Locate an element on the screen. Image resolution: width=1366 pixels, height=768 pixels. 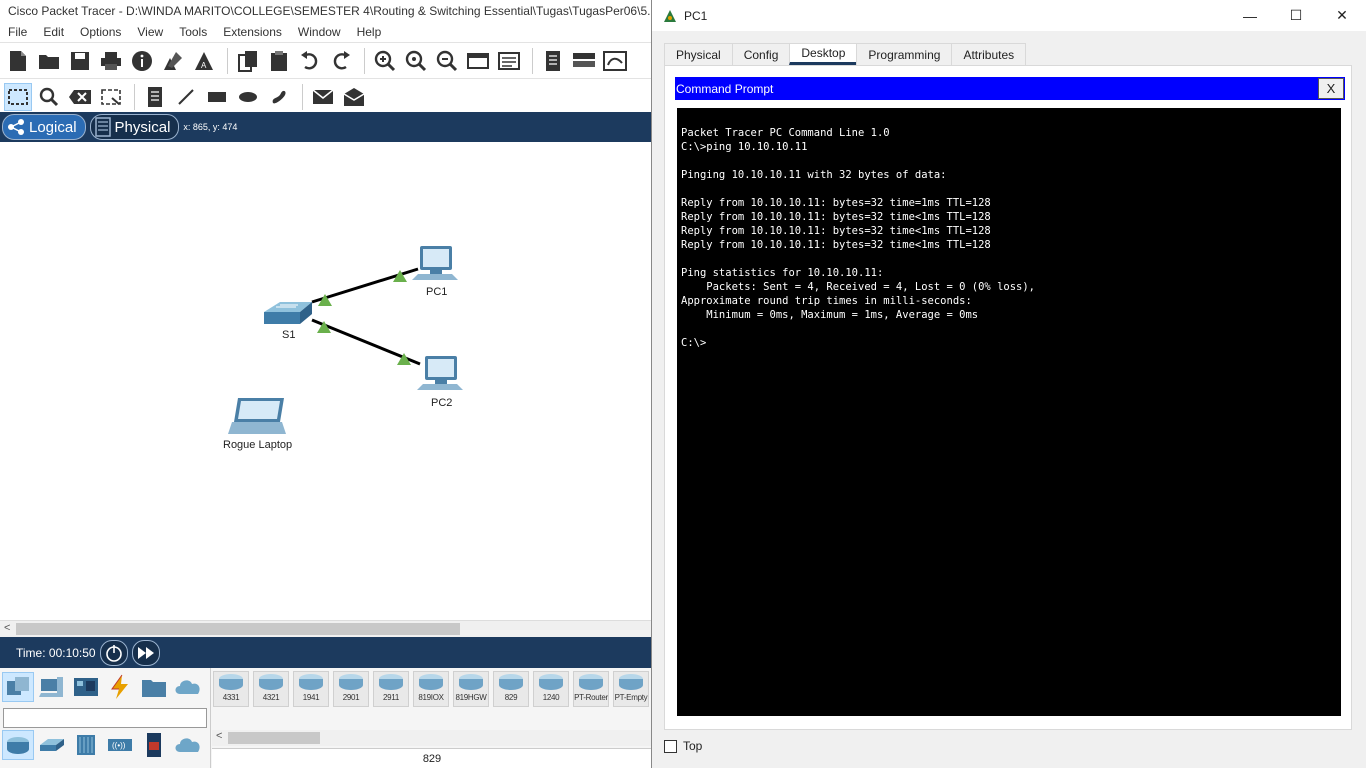
copy-icon is located at coordinates (248, 61).